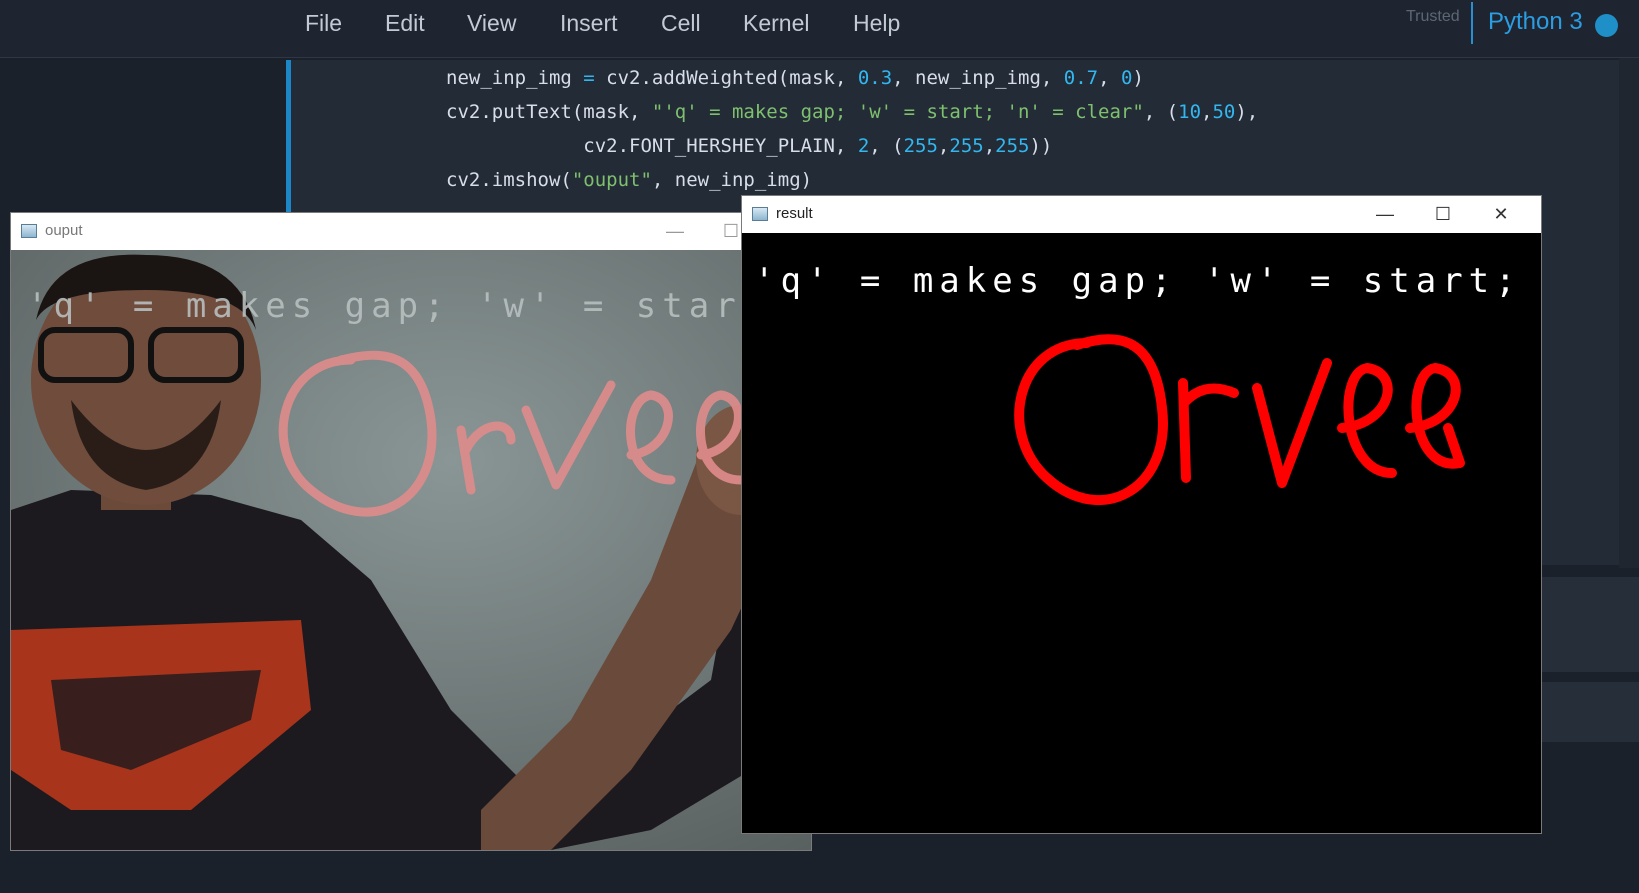  I want to click on menu-view: View, so click(491, 23).